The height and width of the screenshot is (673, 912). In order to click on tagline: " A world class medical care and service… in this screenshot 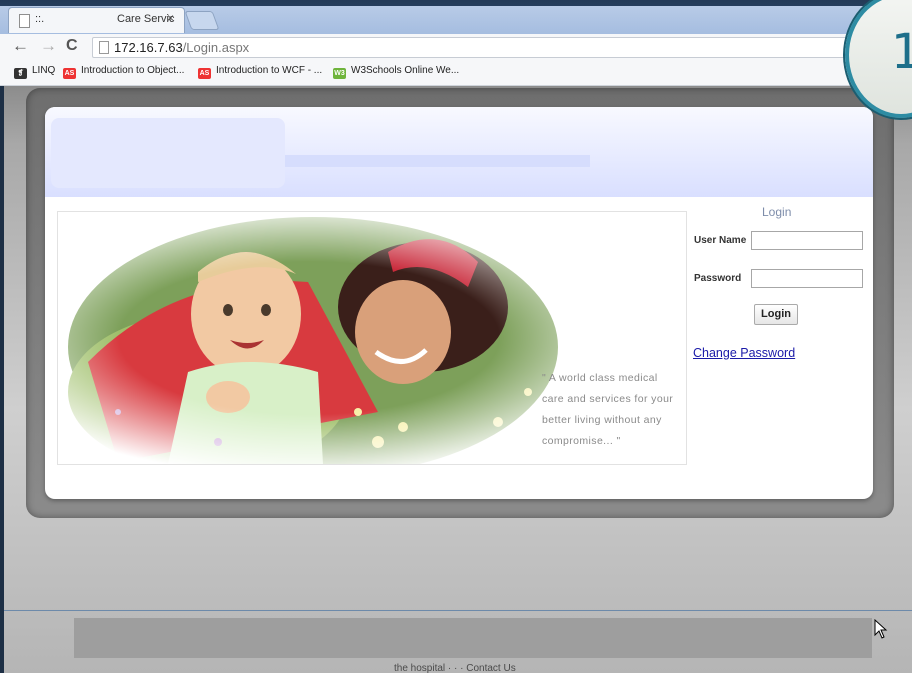, I will do `click(608, 409)`.